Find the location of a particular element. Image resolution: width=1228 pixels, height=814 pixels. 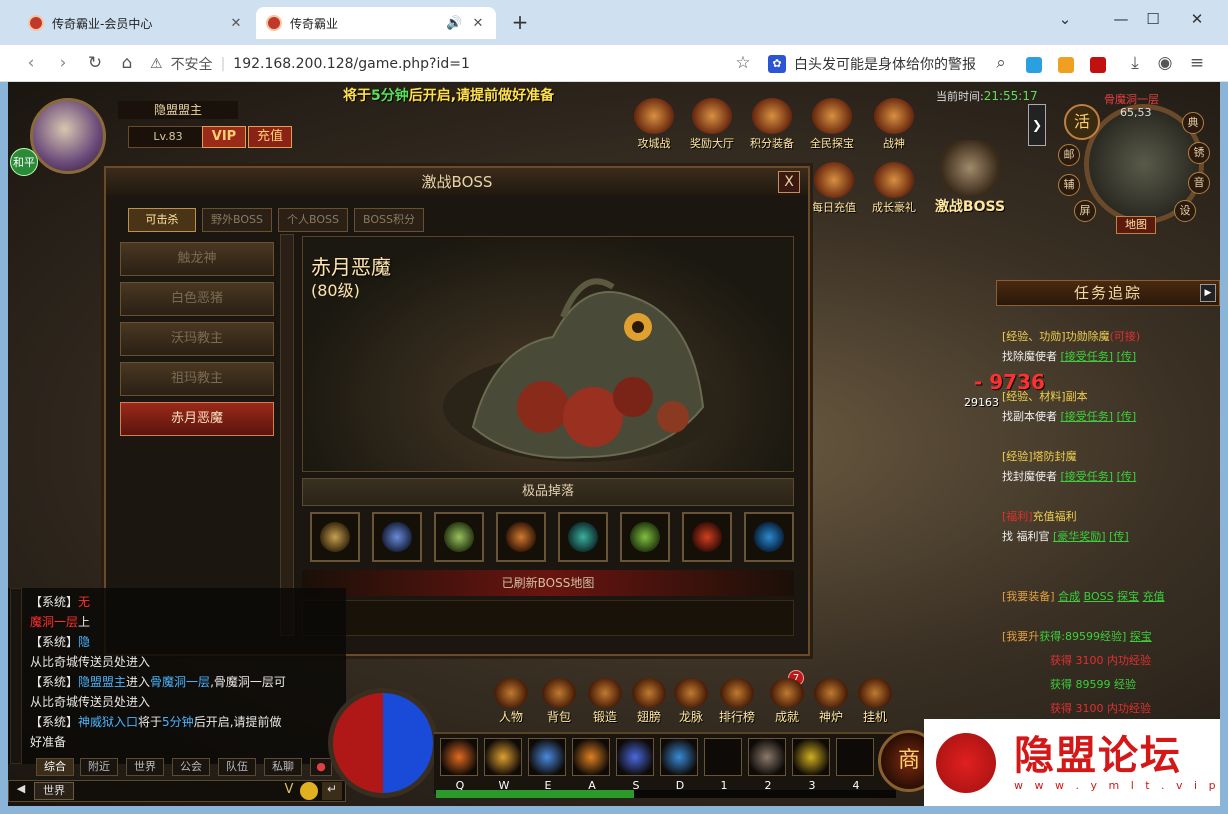

account-icon: ◉ is located at coordinates (1165, 63).